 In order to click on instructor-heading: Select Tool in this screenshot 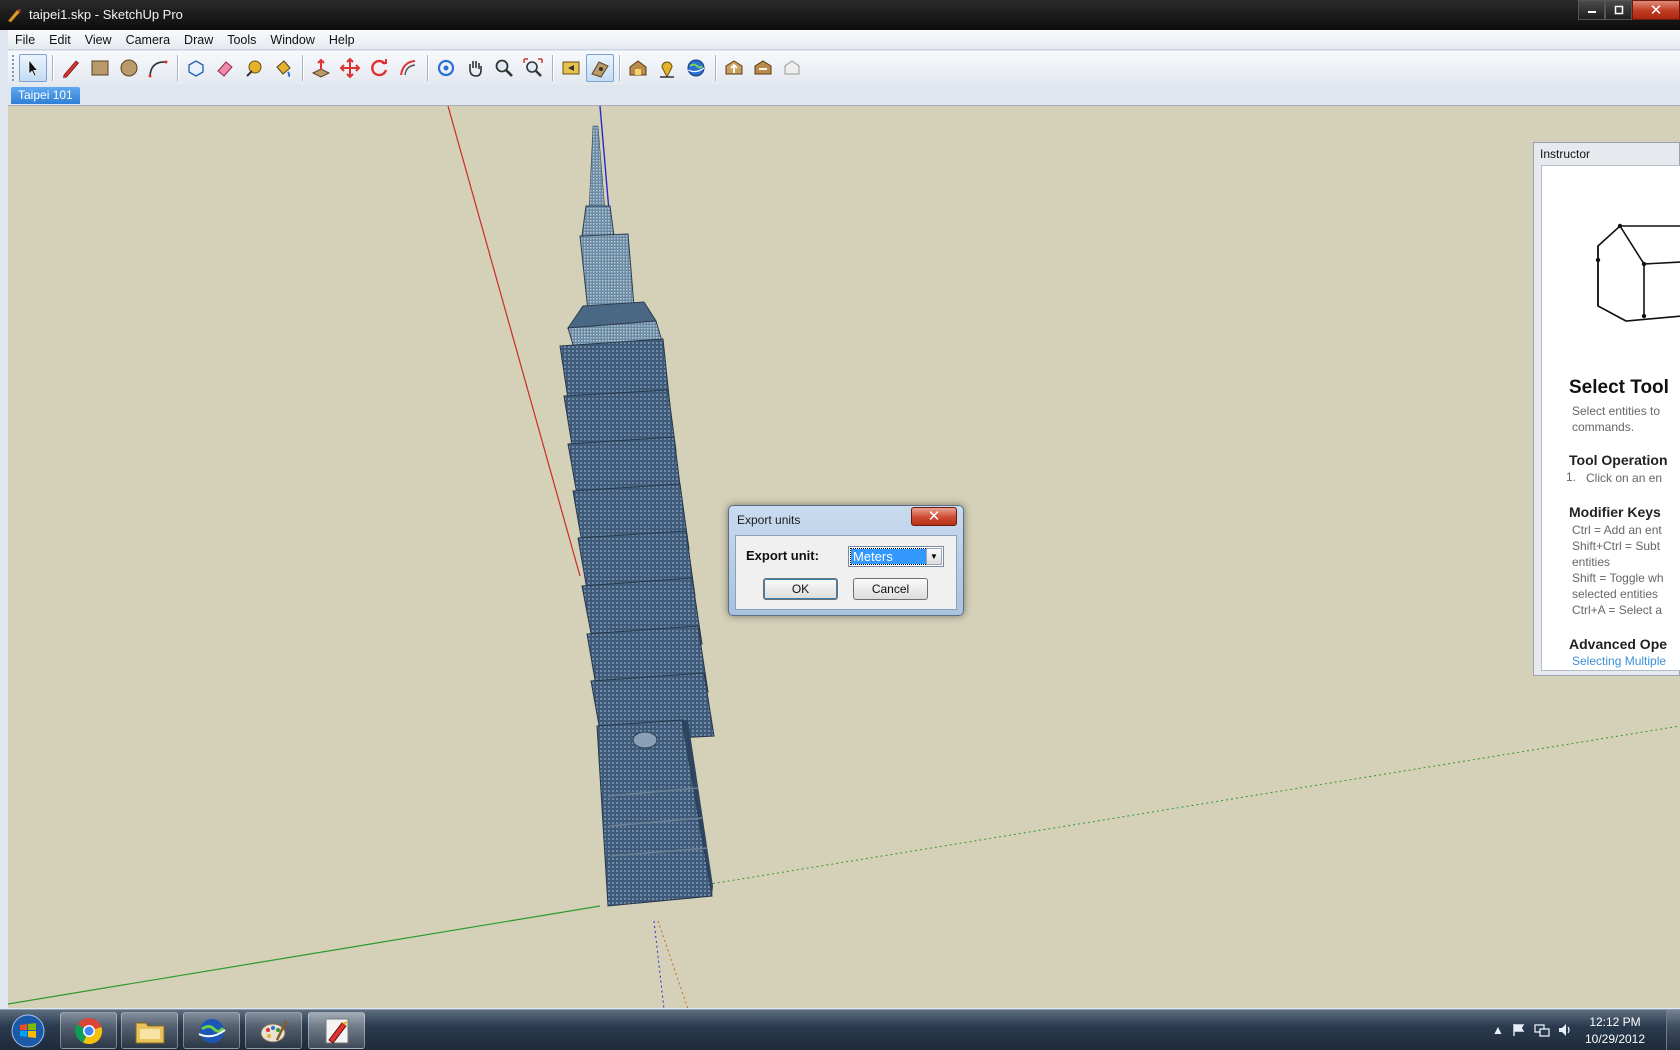, I will do `click(1619, 387)`.